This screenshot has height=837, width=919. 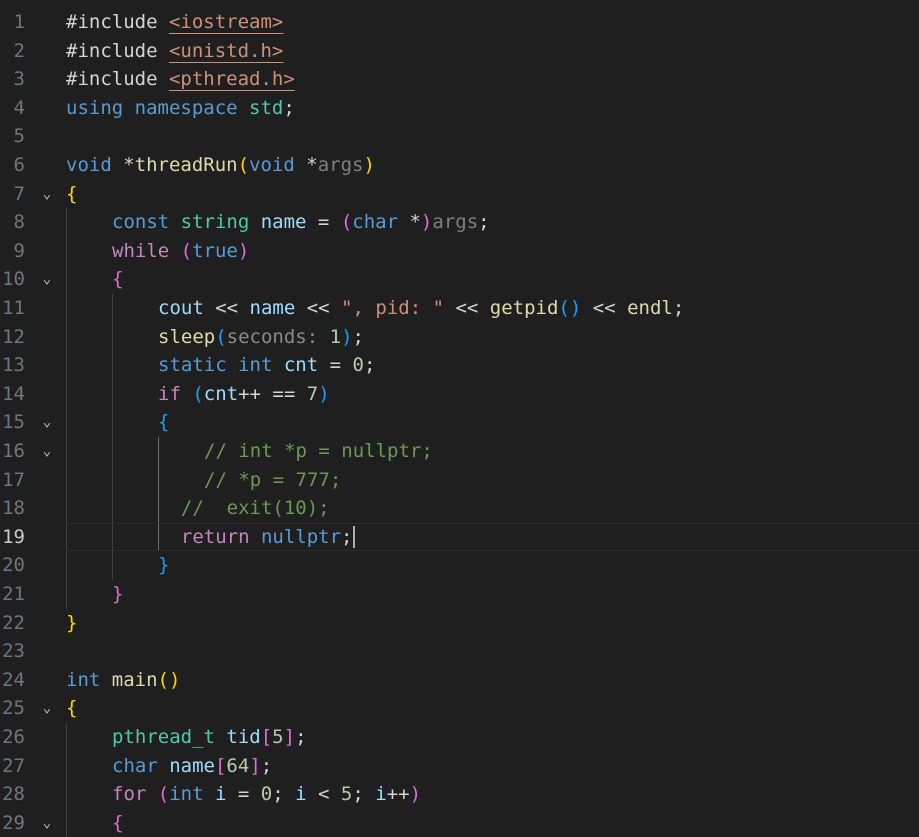 I want to click on code-line: 24 int main(), so click(x=459, y=680).